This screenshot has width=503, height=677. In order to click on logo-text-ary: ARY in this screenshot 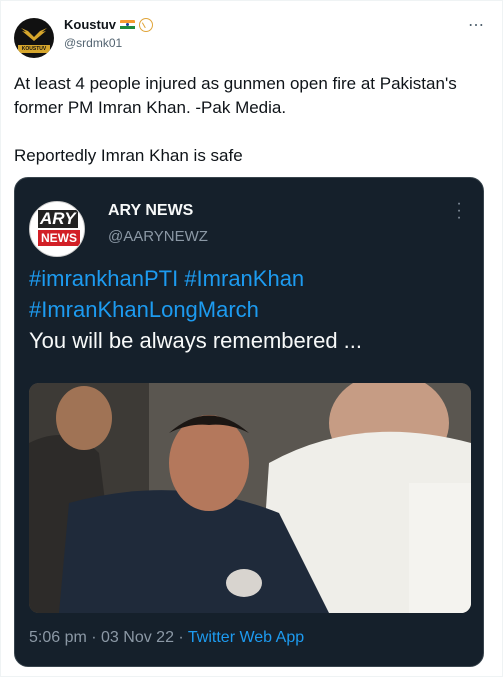, I will do `click(58, 218)`.